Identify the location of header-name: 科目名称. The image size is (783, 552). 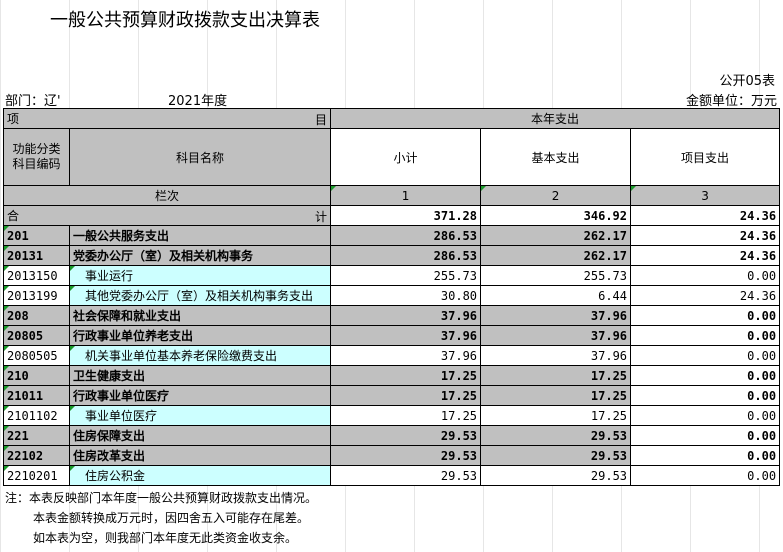
(200, 157).